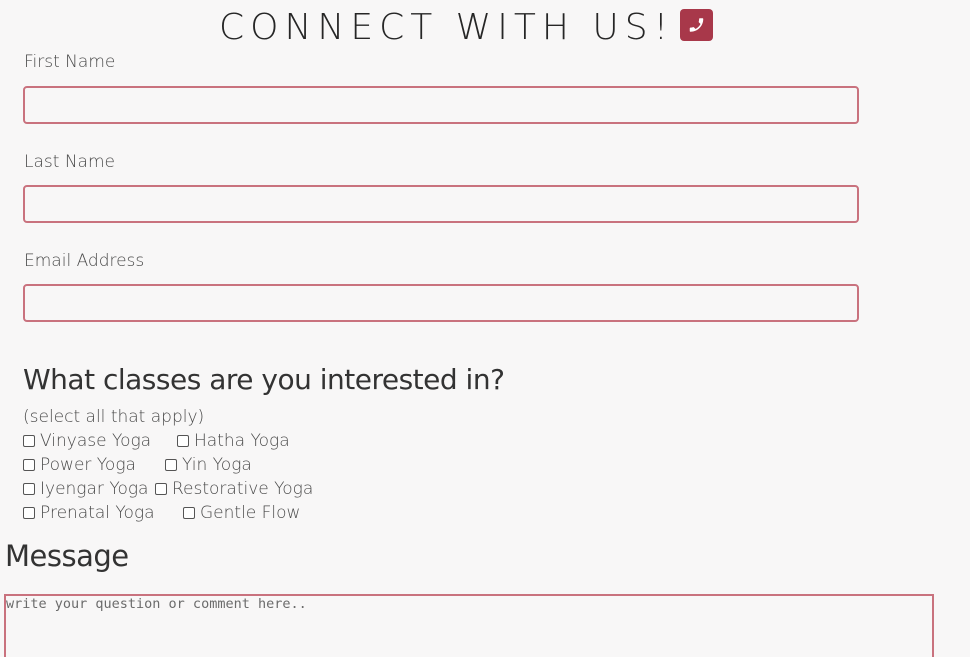 The image size is (970, 657). Describe the element at coordinates (441, 105) in the screenshot. I see `first-name-field` at that location.